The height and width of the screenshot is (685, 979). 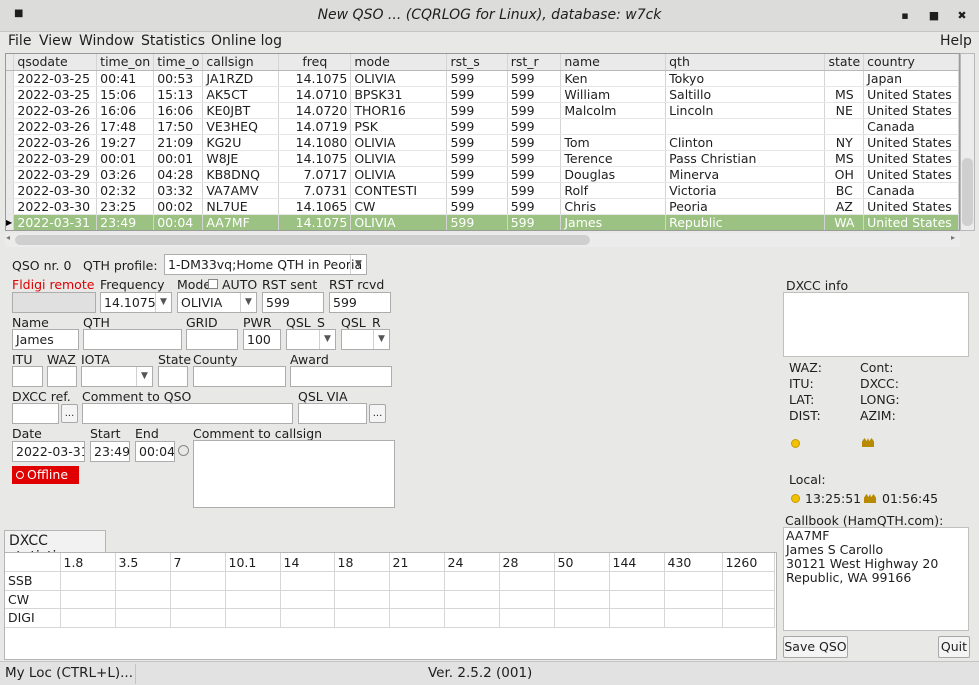 What do you see at coordinates (365, 339) in the screenshot?
I see `qsl-r-select: ▼` at bounding box center [365, 339].